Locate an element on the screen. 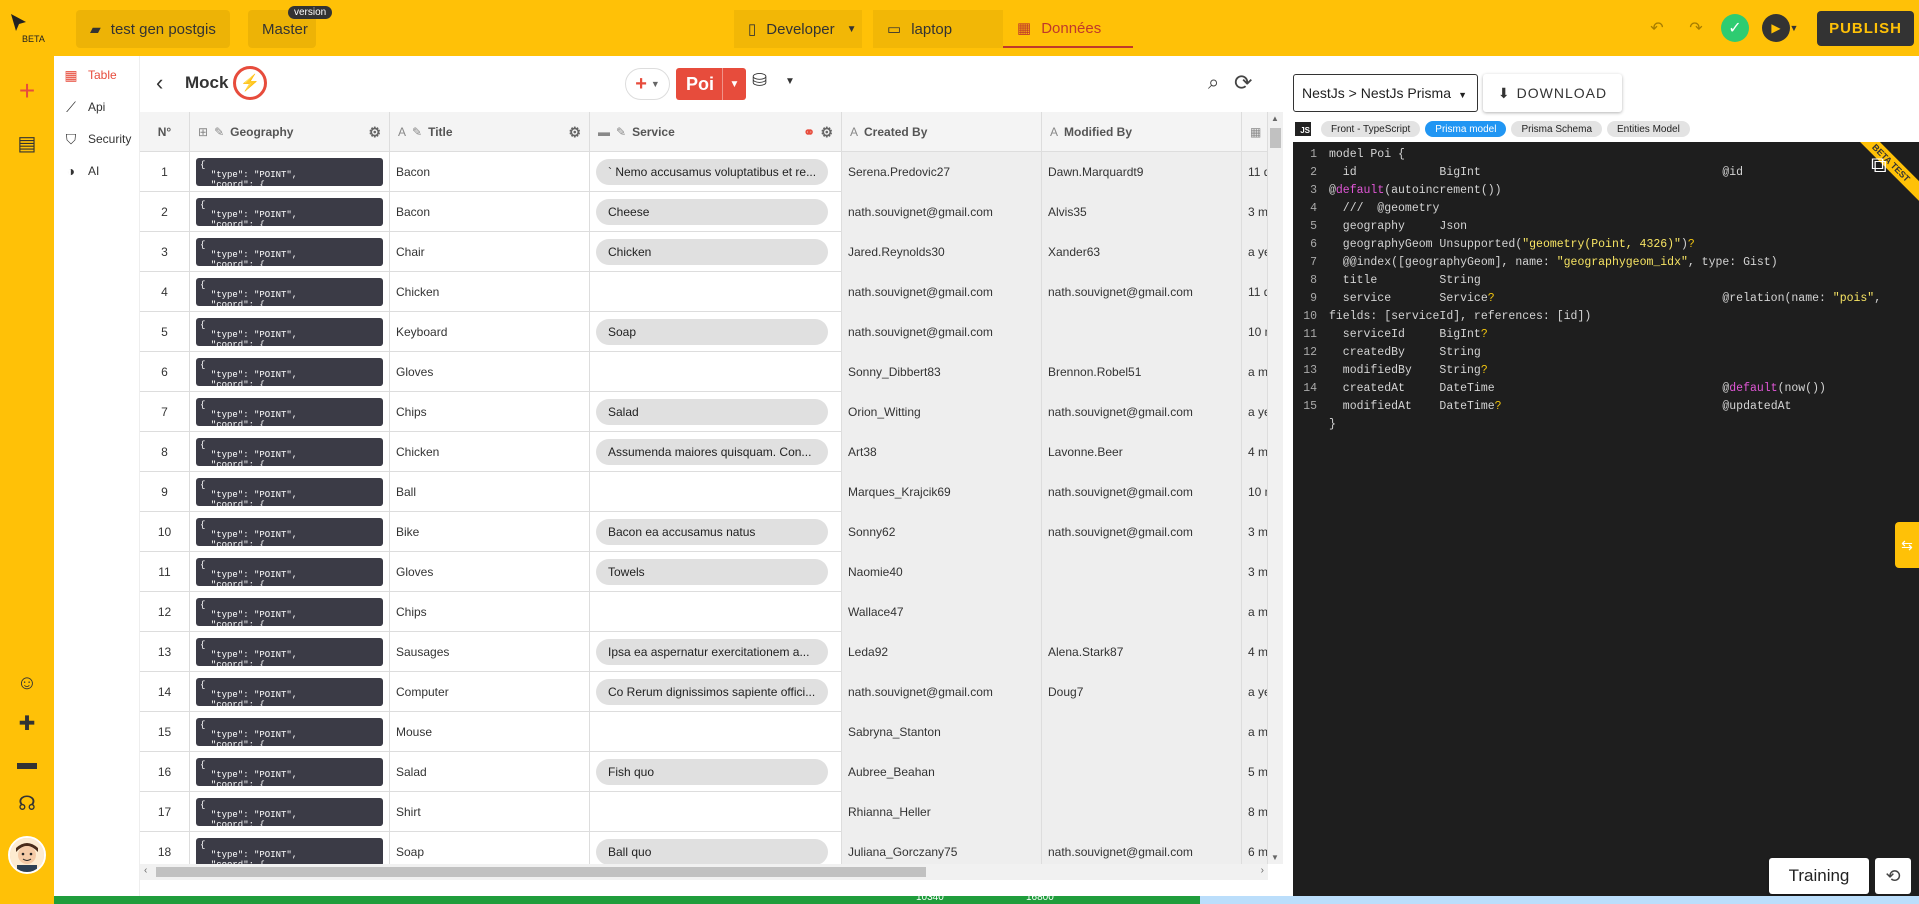 The image size is (1919, 904). service-chip: Fish quo is located at coordinates (712, 772).